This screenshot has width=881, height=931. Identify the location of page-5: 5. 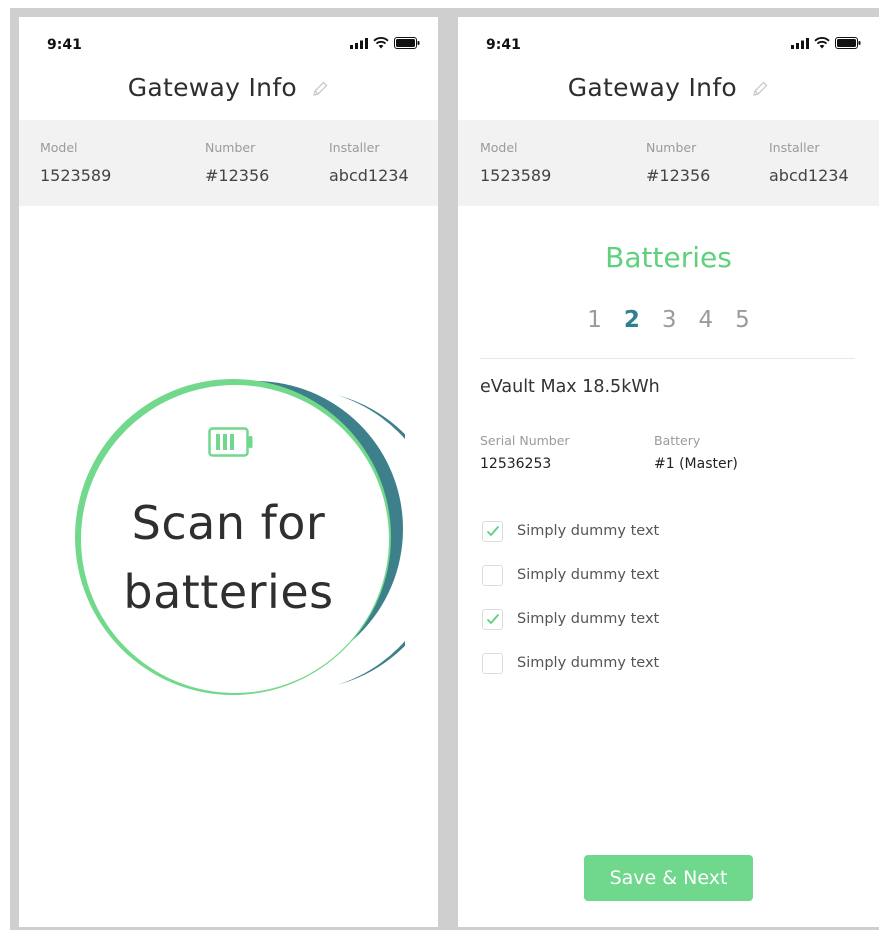
(742, 320).